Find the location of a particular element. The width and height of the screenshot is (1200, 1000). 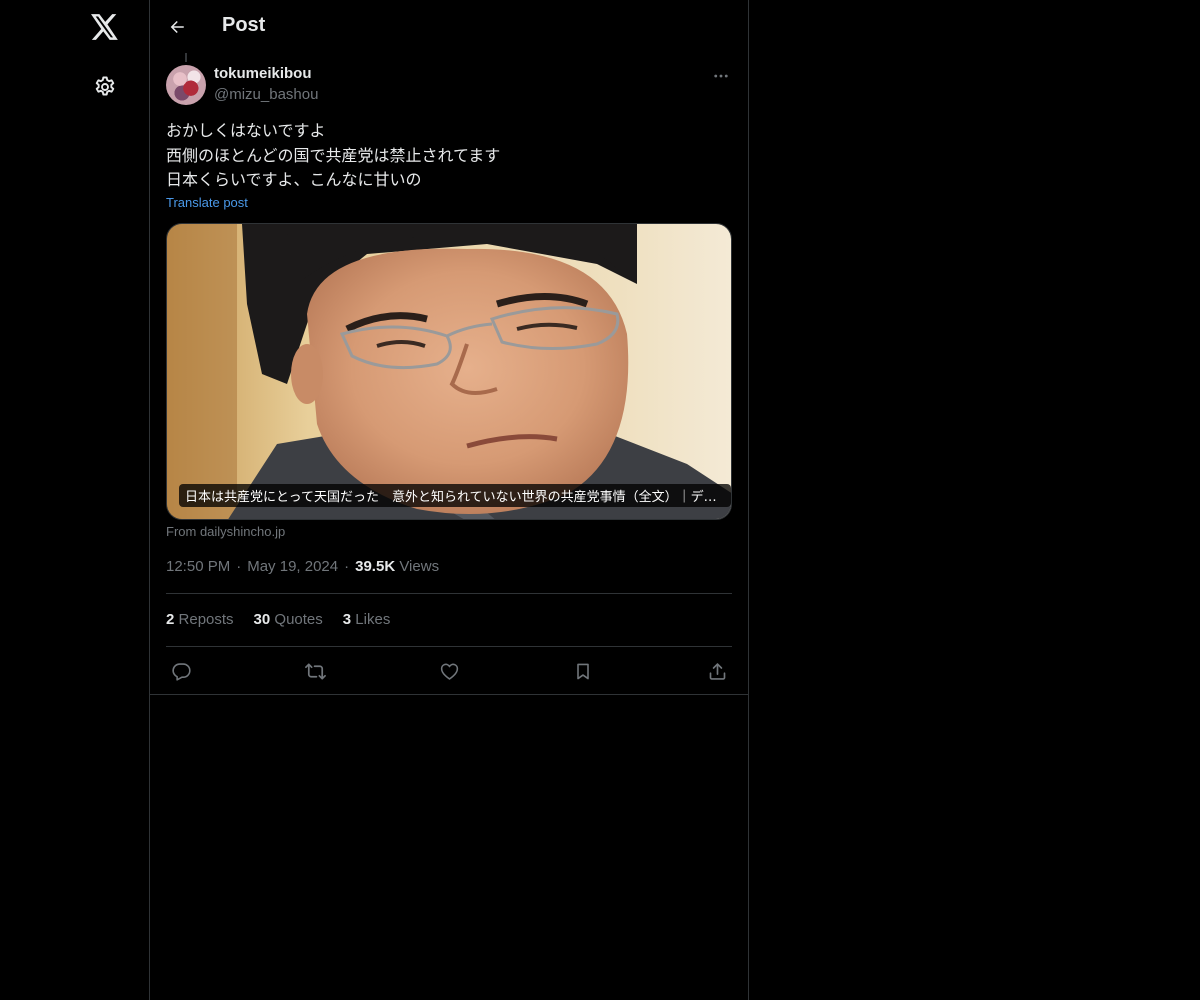

views-count: 39.5K is located at coordinates (375, 566).